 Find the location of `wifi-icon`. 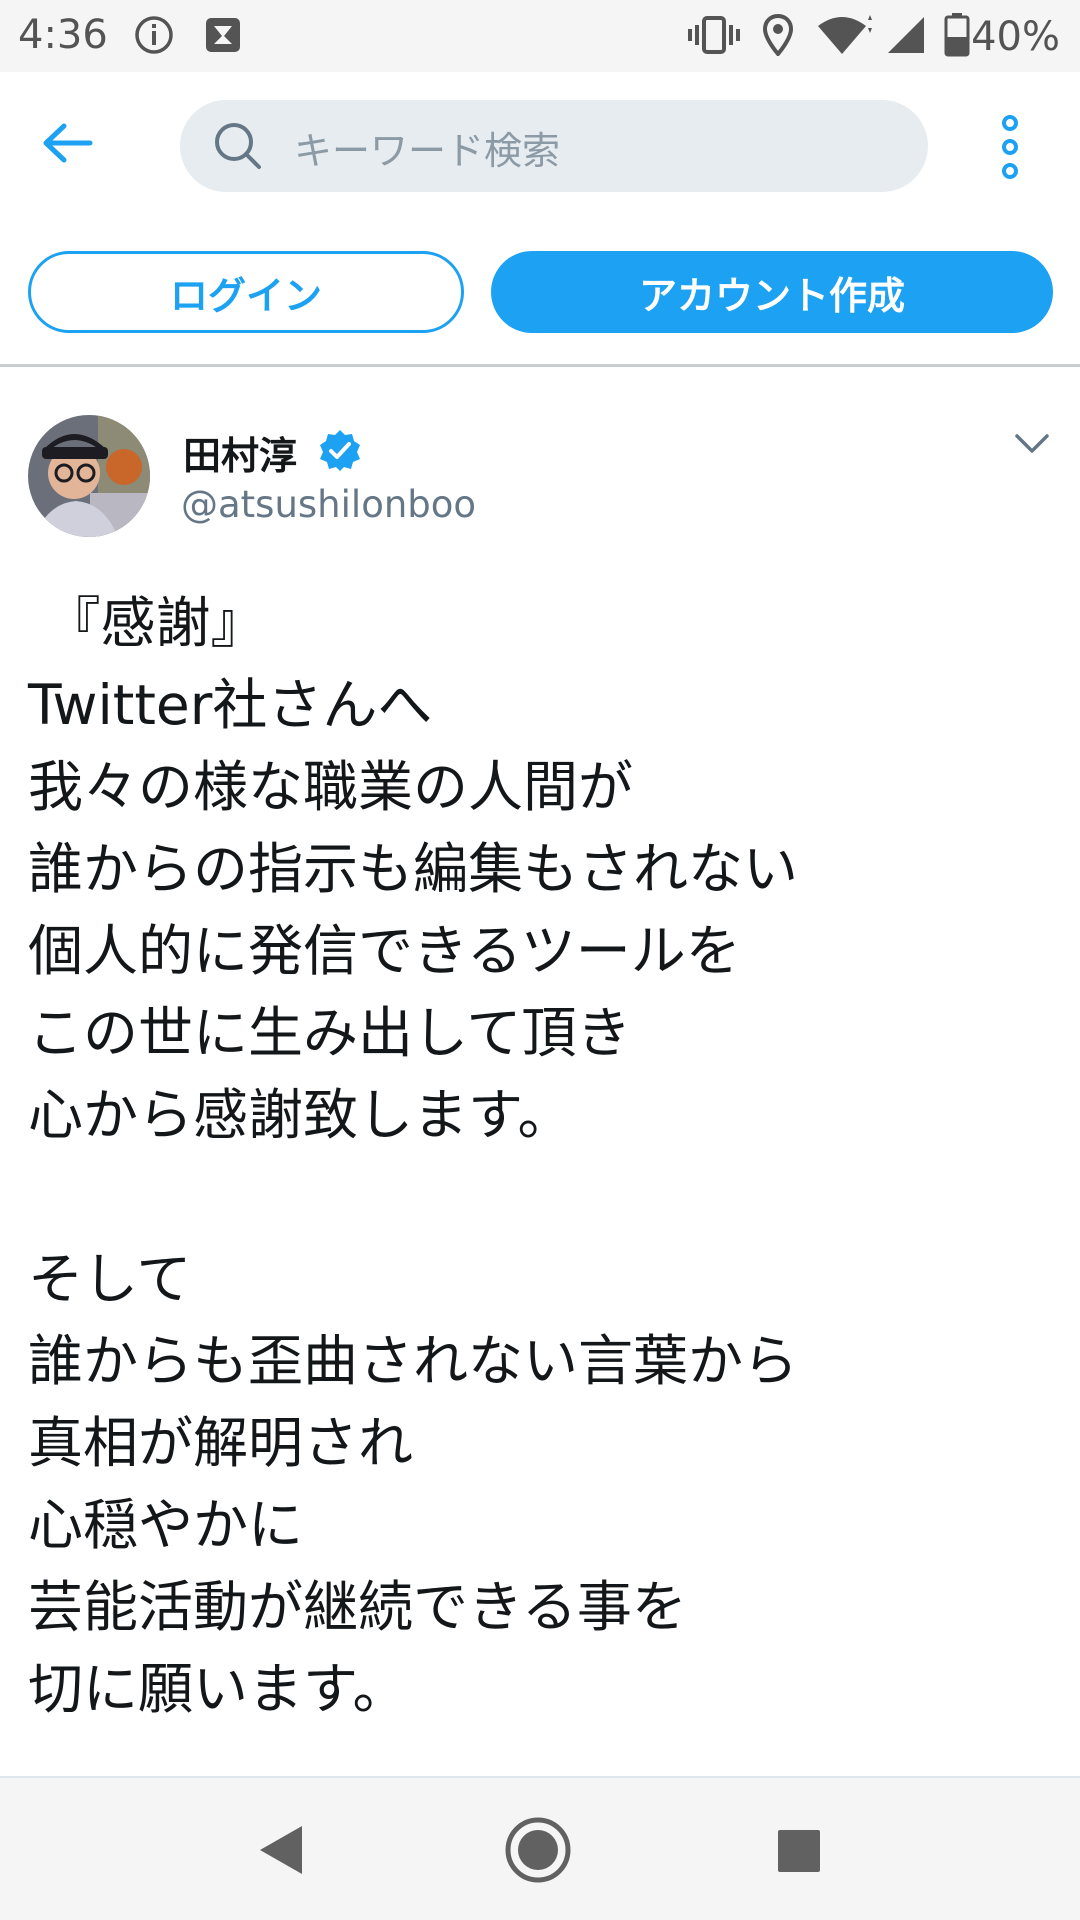

wifi-icon is located at coordinates (845, 35).